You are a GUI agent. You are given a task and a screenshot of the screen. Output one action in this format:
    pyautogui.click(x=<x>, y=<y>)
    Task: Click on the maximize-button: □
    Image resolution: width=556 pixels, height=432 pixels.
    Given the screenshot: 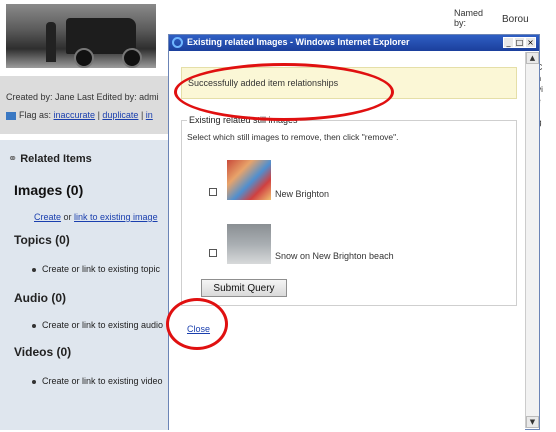 What is the action you would take?
    pyautogui.click(x=519, y=42)
    